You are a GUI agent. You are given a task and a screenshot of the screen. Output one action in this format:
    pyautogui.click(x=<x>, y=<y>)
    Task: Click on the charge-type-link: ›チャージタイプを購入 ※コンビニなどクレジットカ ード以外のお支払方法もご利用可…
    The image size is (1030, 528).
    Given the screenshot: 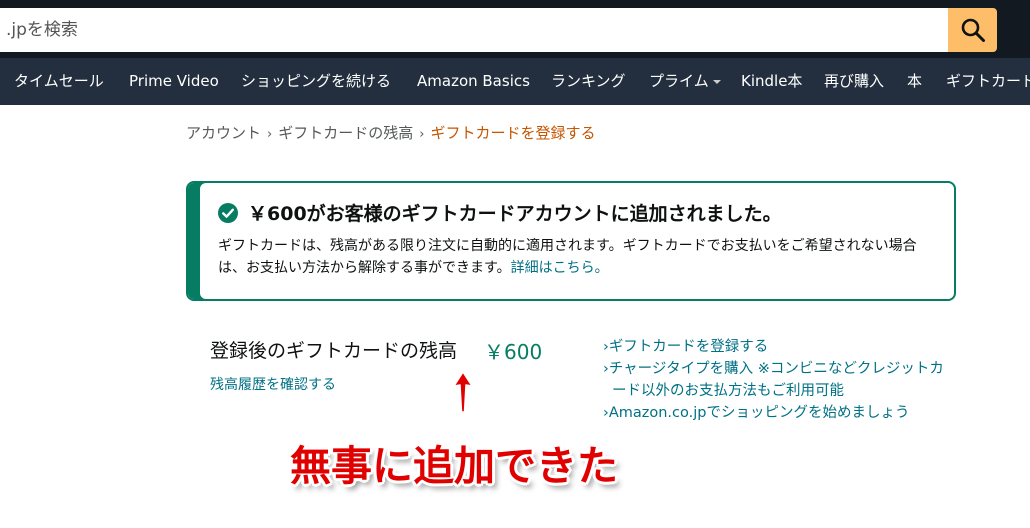 What is the action you would take?
    pyautogui.click(x=793, y=380)
    